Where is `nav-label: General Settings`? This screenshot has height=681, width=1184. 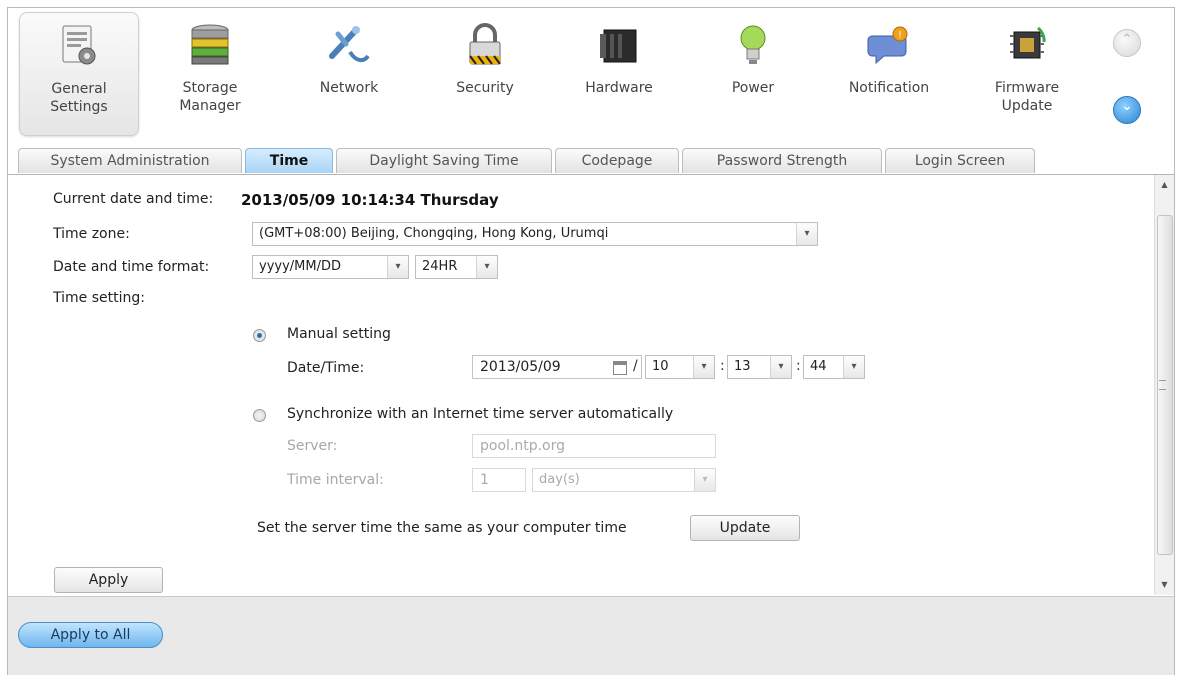 nav-label: General Settings is located at coordinates (79, 98).